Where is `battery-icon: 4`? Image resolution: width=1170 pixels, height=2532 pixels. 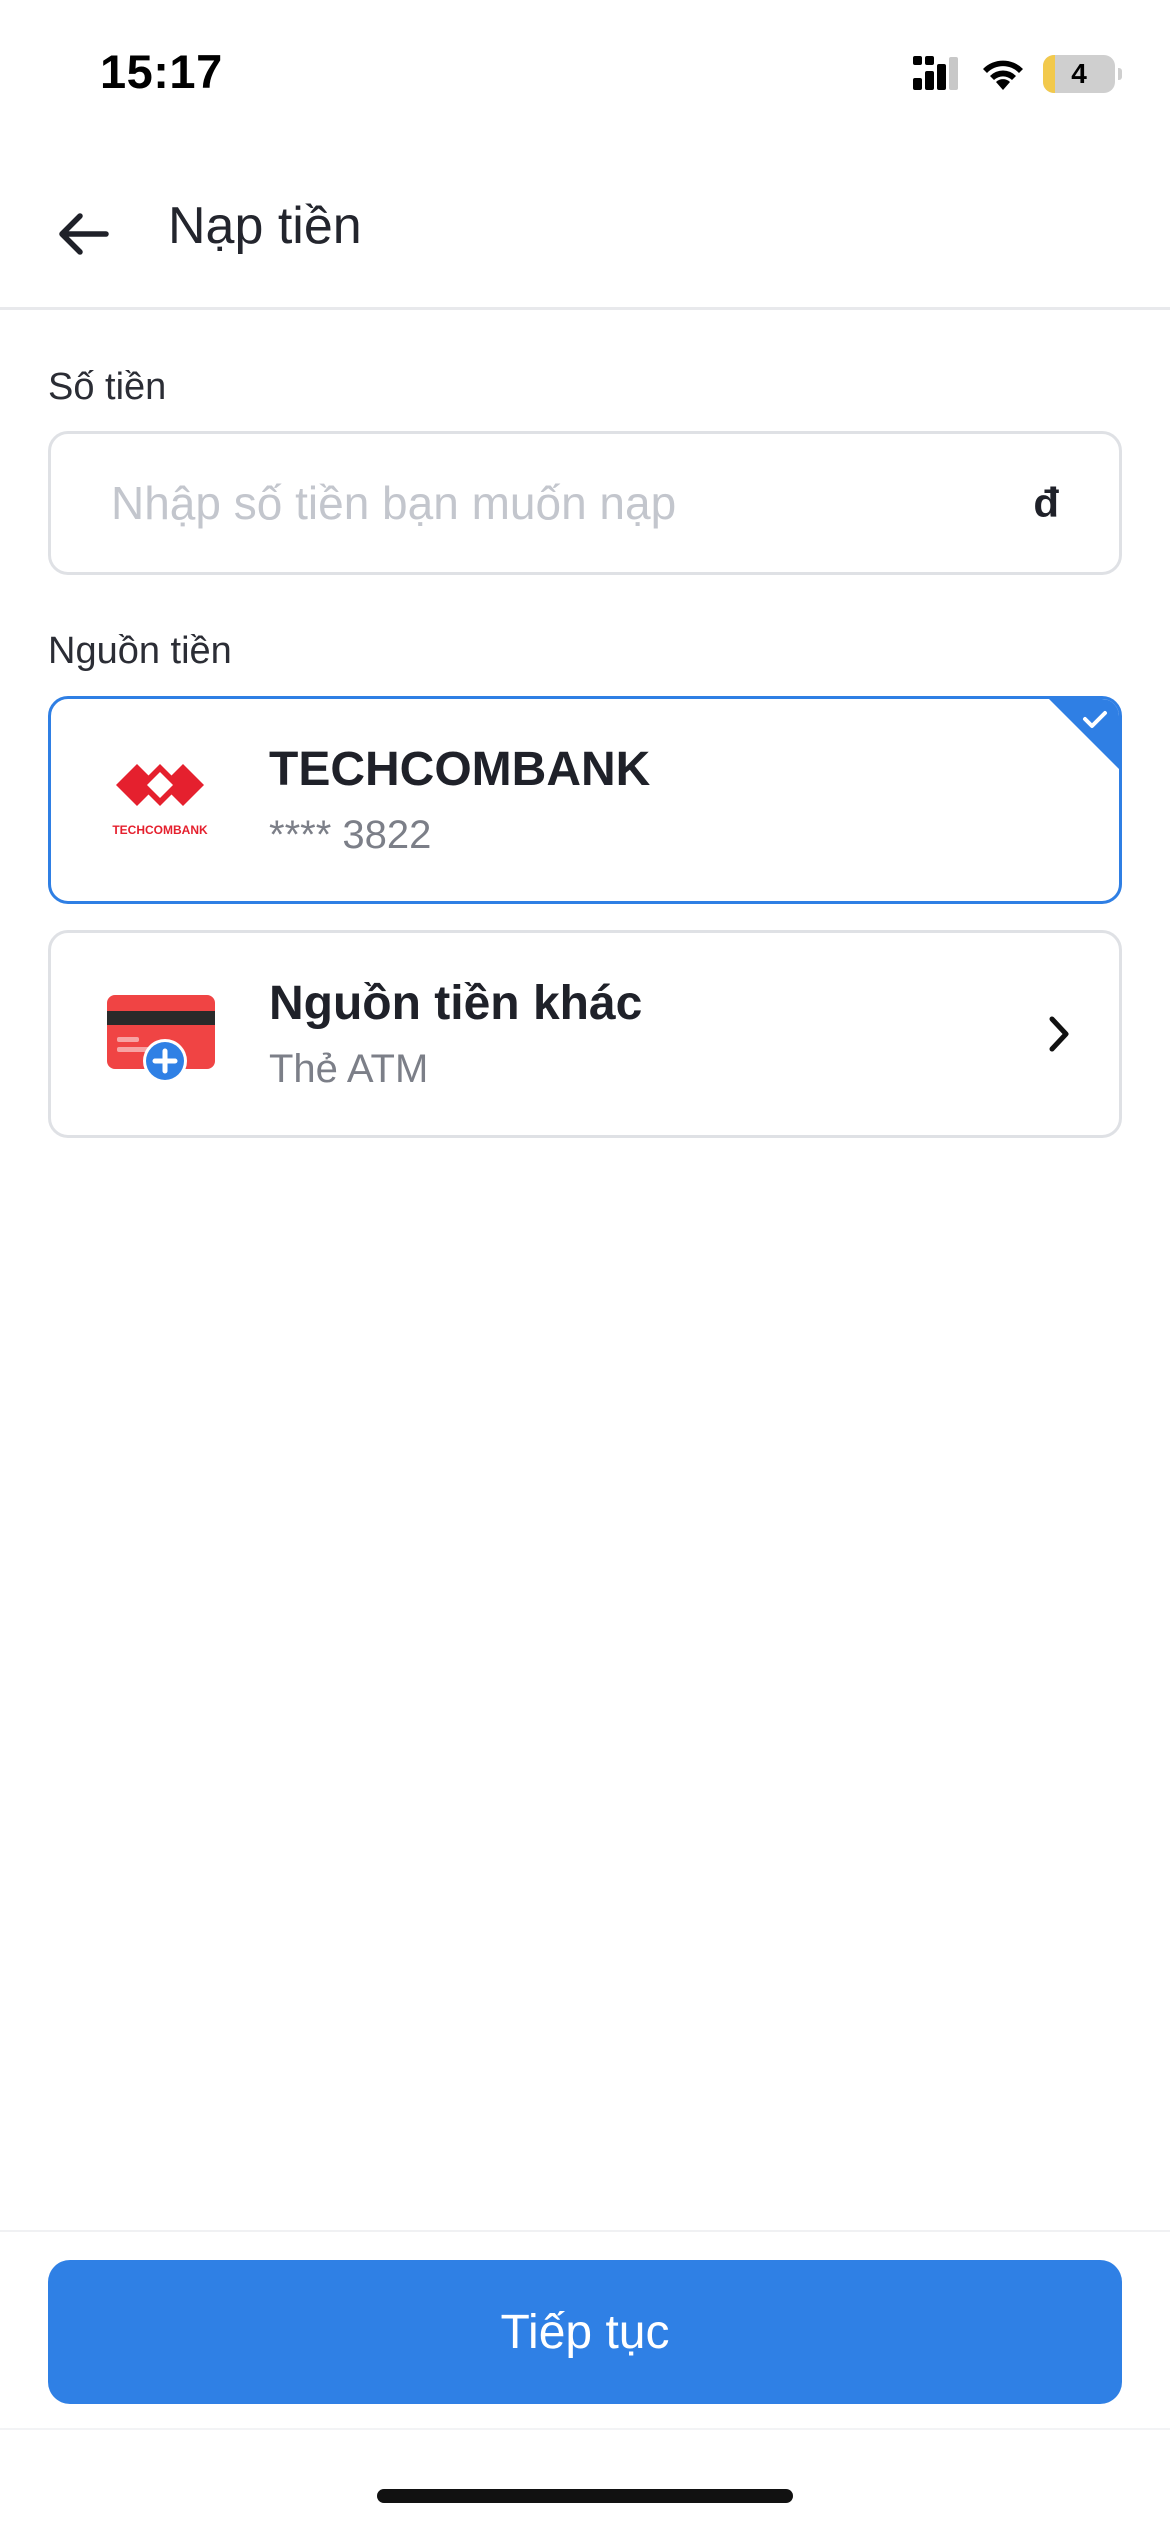
battery-icon: 4 is located at coordinates (1082, 74).